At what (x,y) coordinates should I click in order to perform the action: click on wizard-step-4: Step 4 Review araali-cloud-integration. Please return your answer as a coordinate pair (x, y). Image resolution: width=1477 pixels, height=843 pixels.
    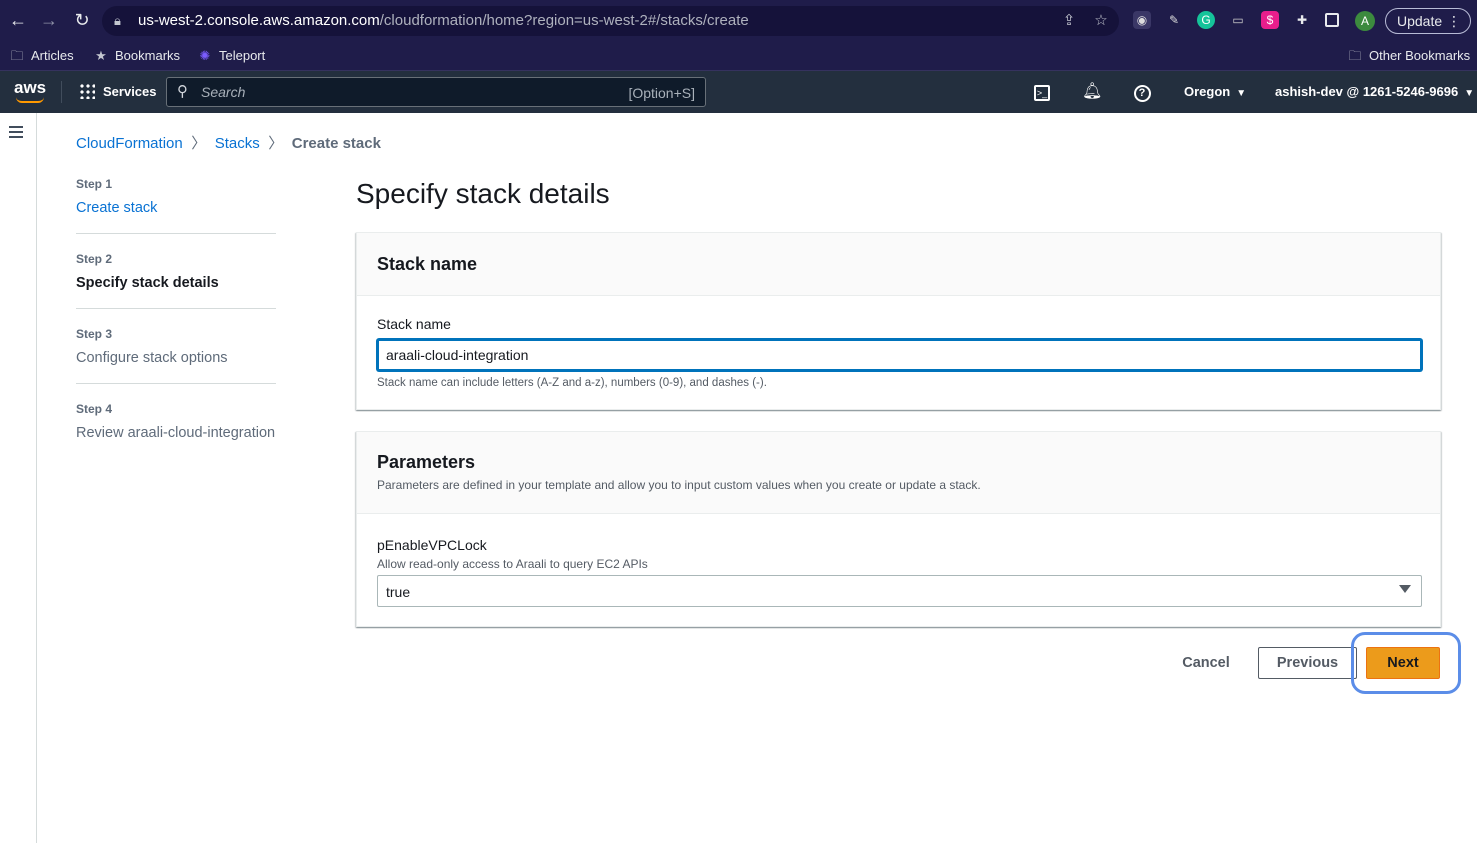
    Looking at the image, I should click on (176, 422).